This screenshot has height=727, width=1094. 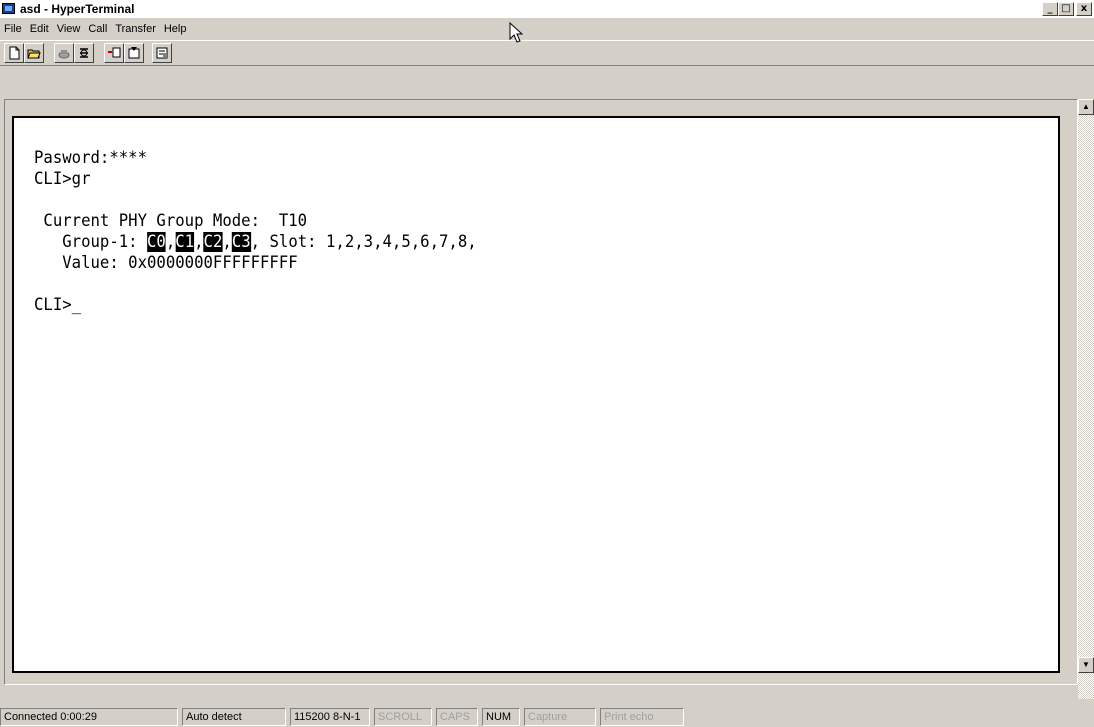 I want to click on open-icon, so click(x=34, y=53).